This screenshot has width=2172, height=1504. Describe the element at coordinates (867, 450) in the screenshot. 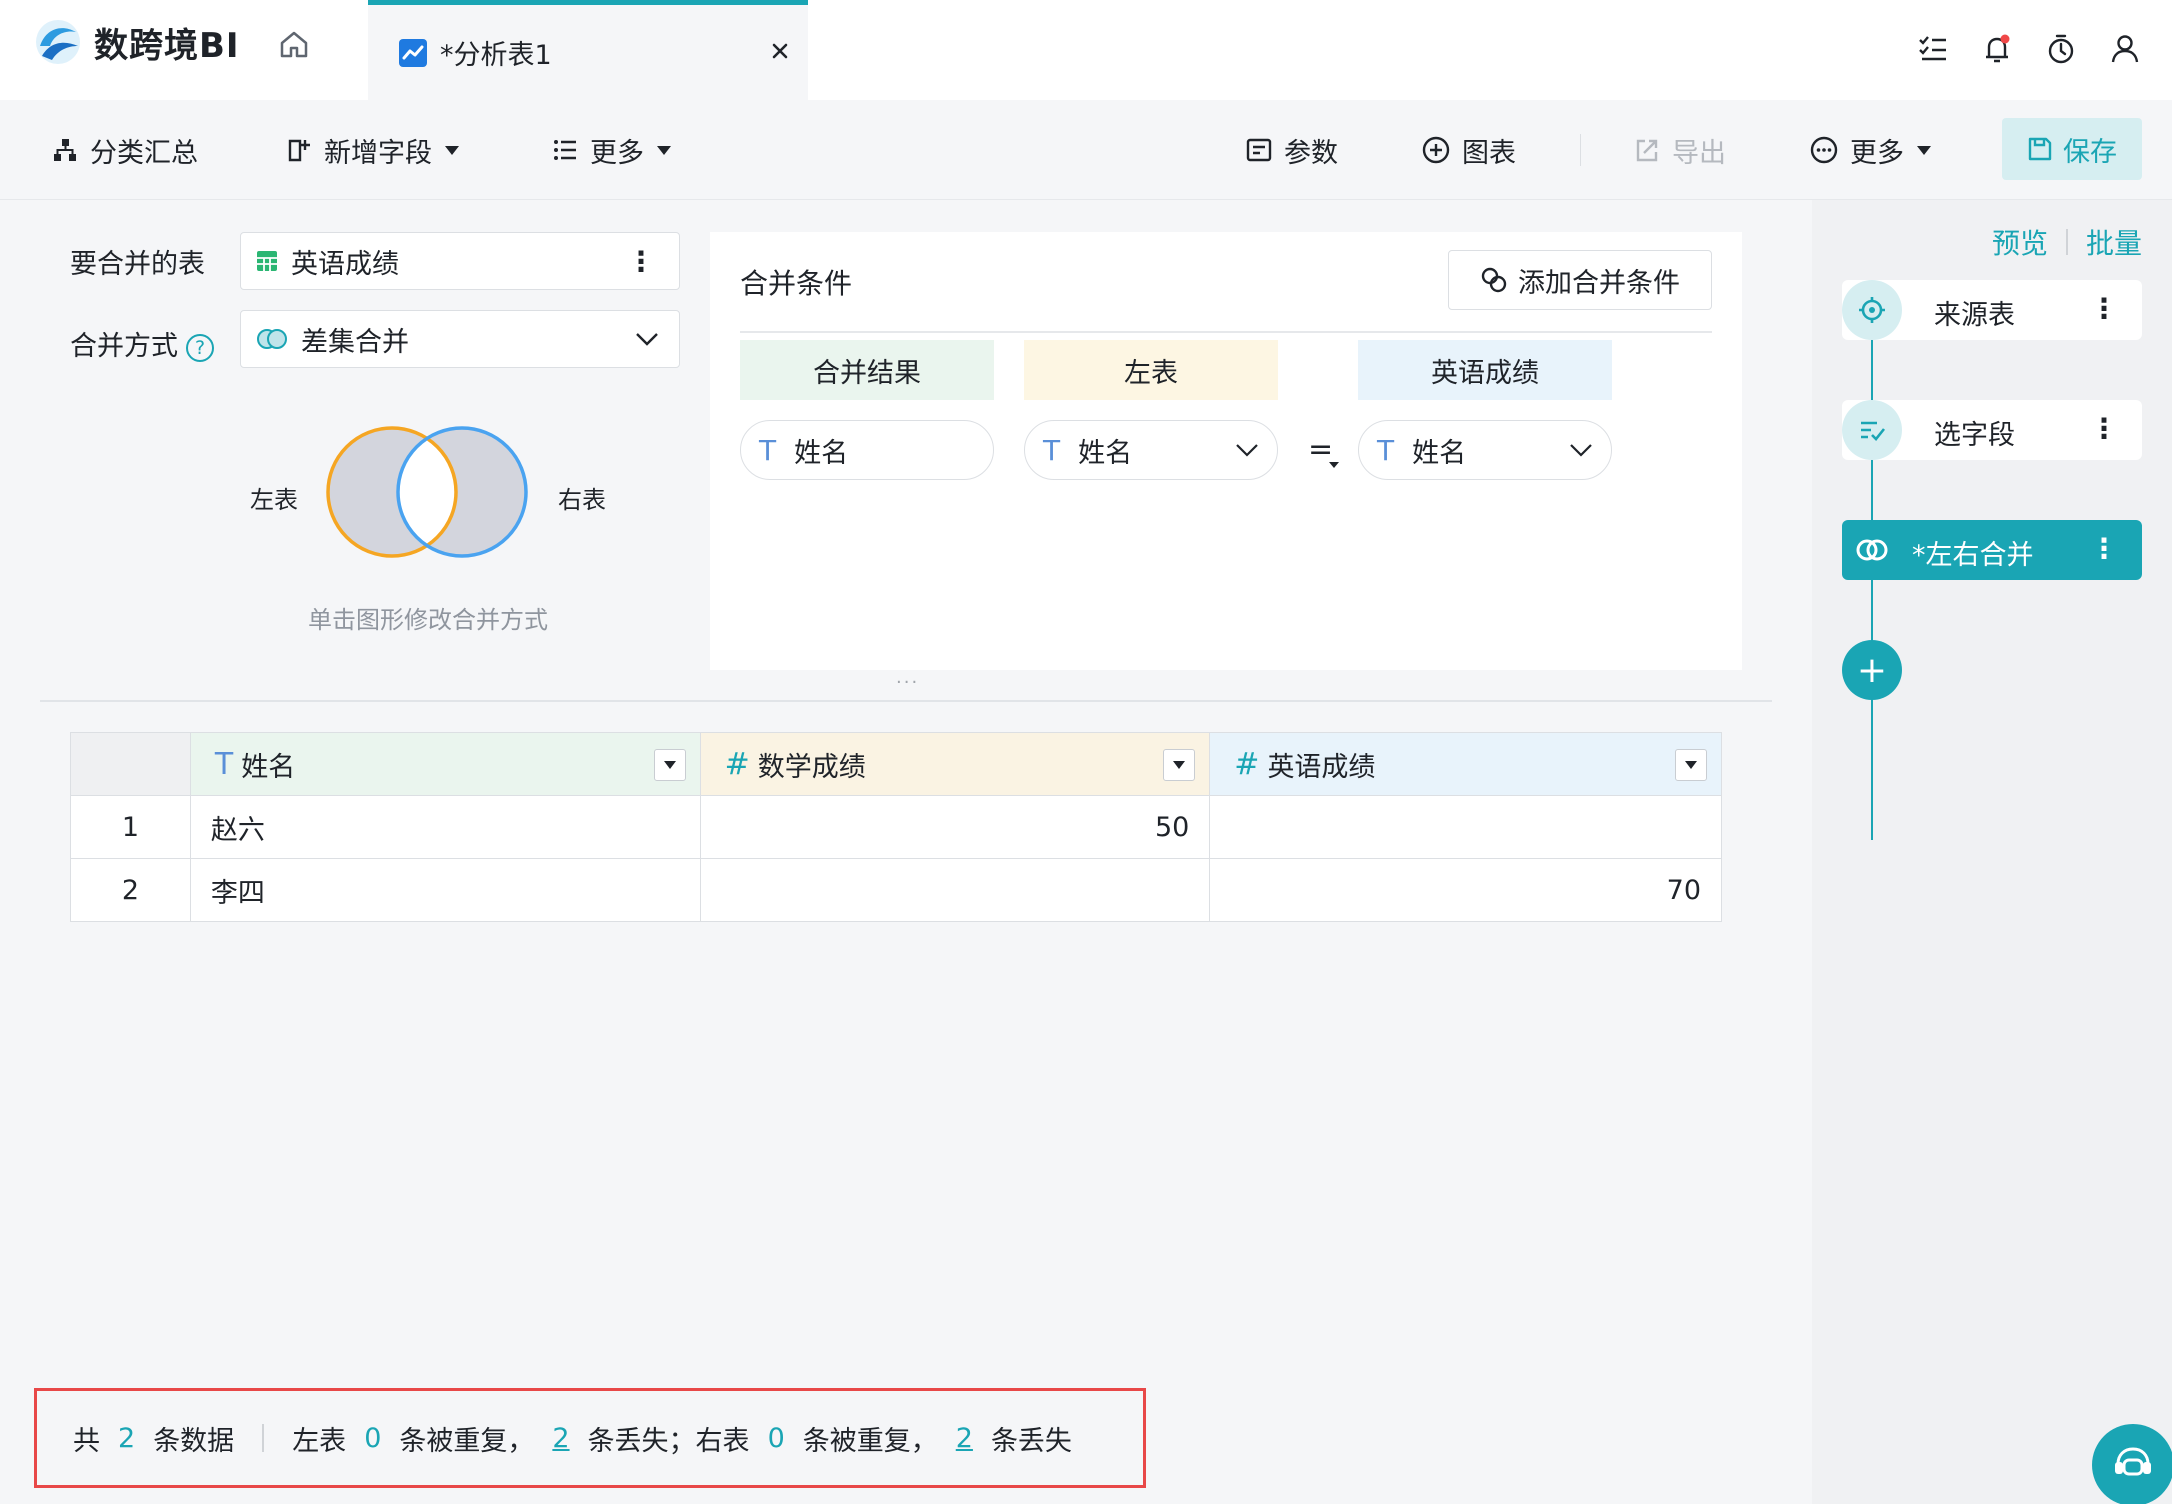

I see `result-field-pill: T 姓名` at that location.